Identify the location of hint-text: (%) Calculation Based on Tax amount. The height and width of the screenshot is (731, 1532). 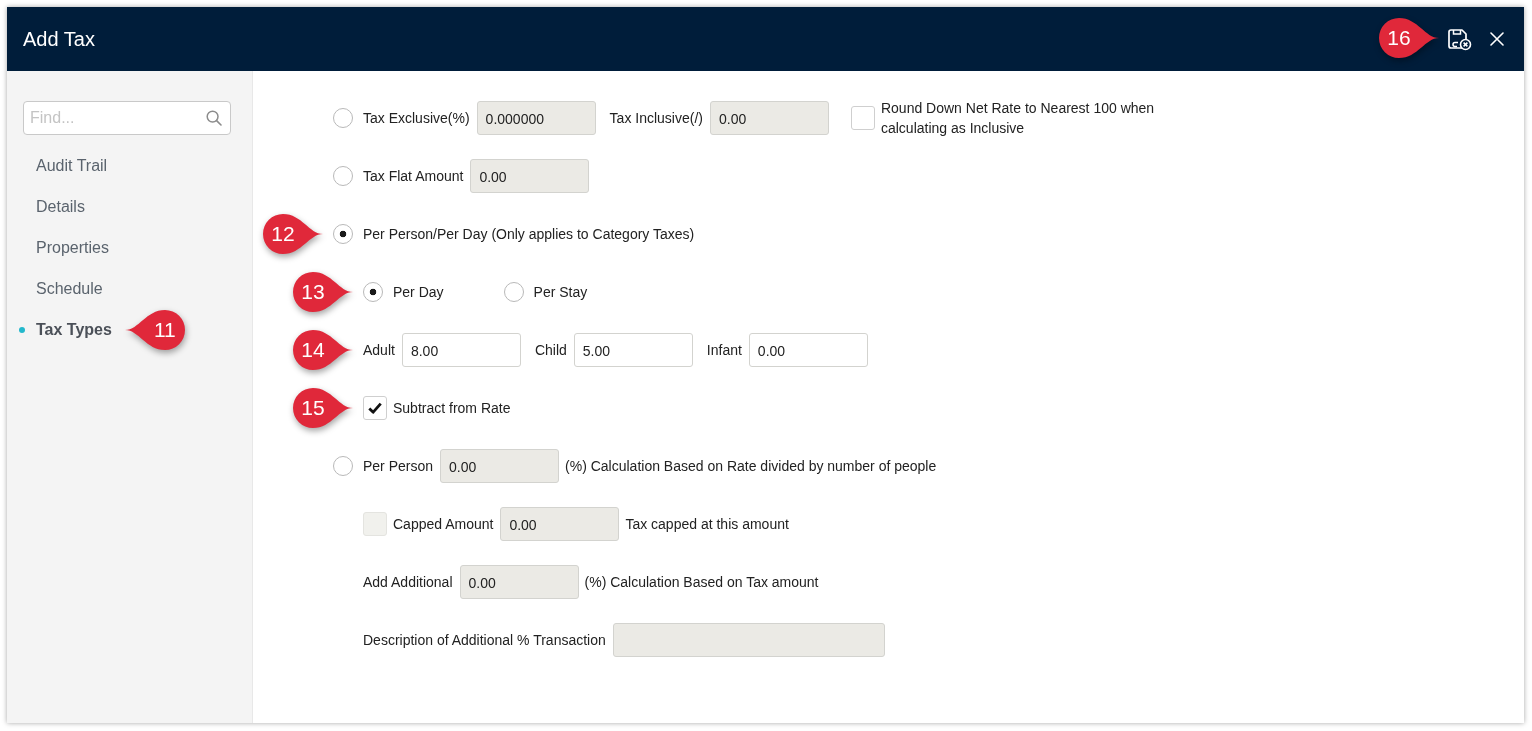
(701, 582).